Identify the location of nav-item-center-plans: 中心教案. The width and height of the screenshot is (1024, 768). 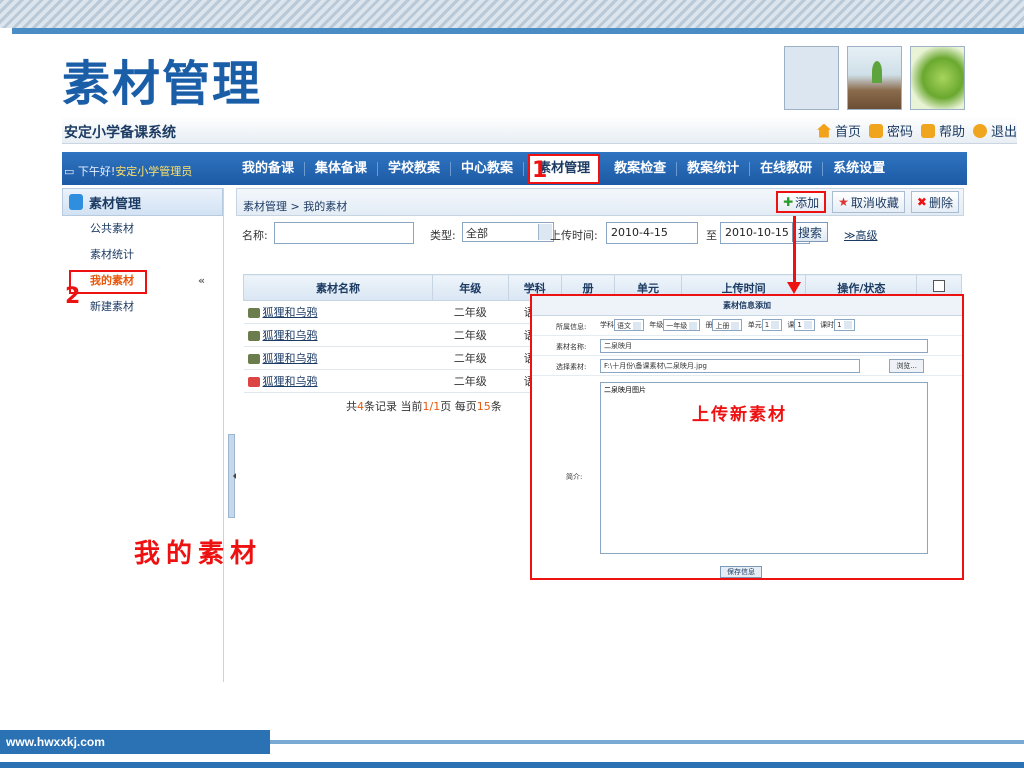
(488, 168).